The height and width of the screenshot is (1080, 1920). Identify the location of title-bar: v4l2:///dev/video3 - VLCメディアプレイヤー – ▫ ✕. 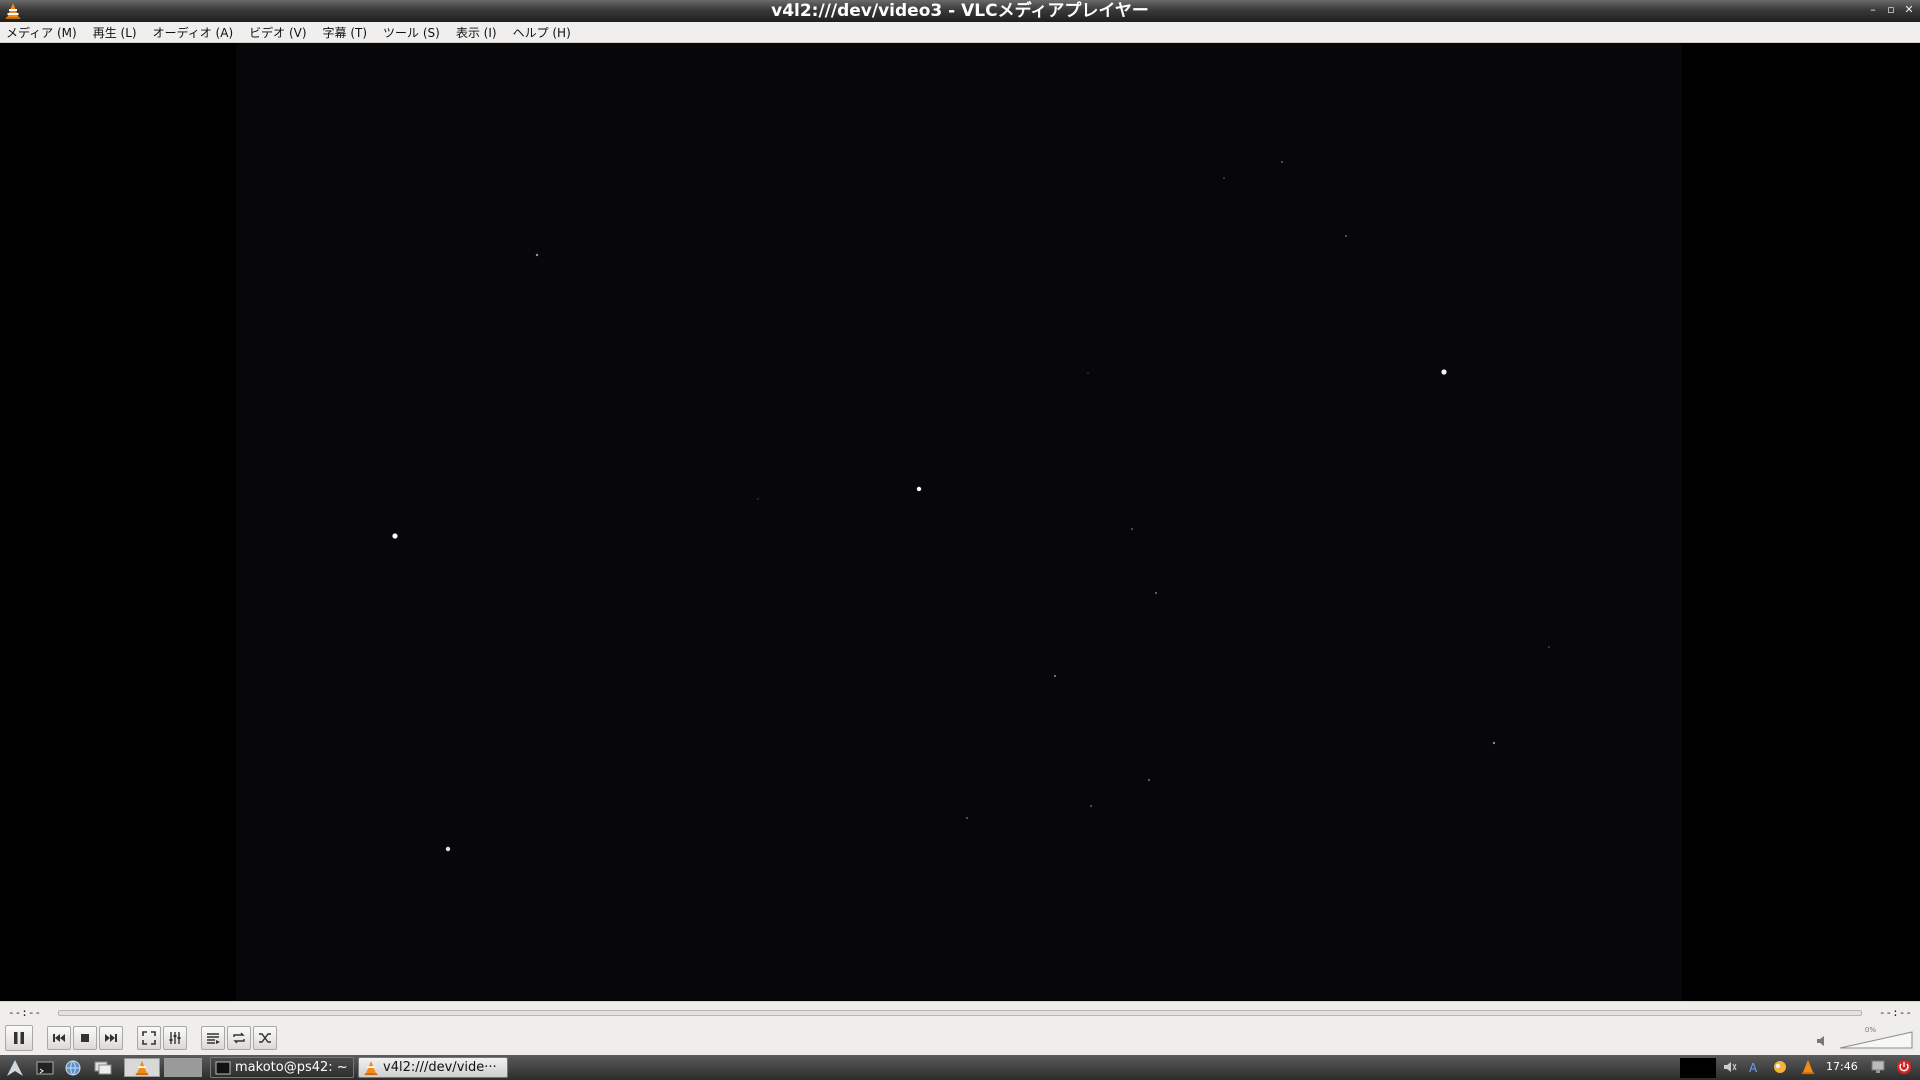
(960, 11).